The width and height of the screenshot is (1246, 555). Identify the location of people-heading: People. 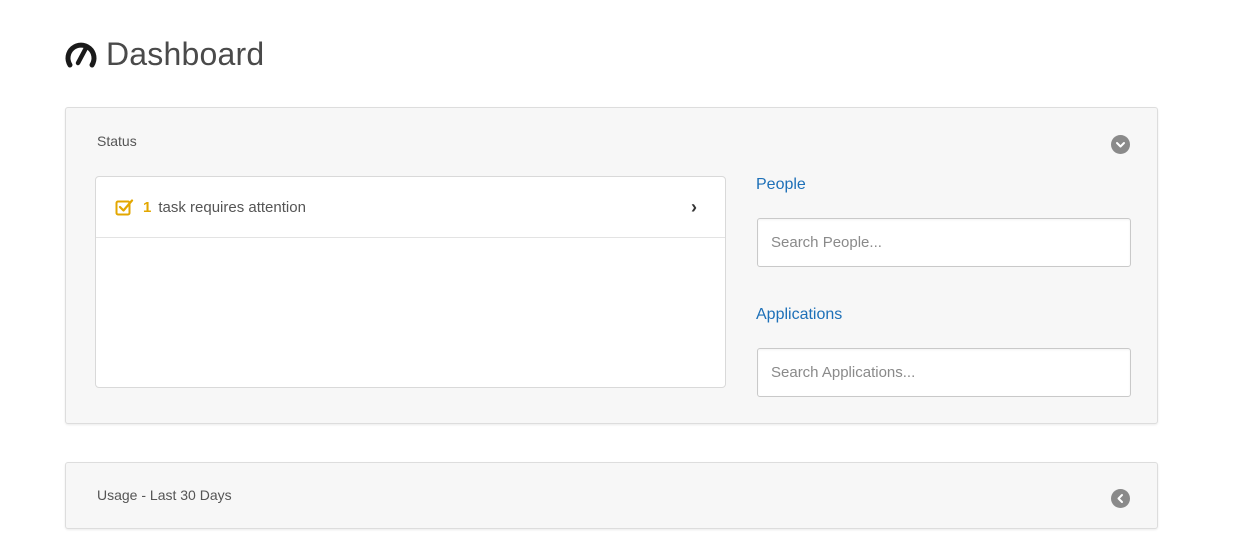
(781, 185).